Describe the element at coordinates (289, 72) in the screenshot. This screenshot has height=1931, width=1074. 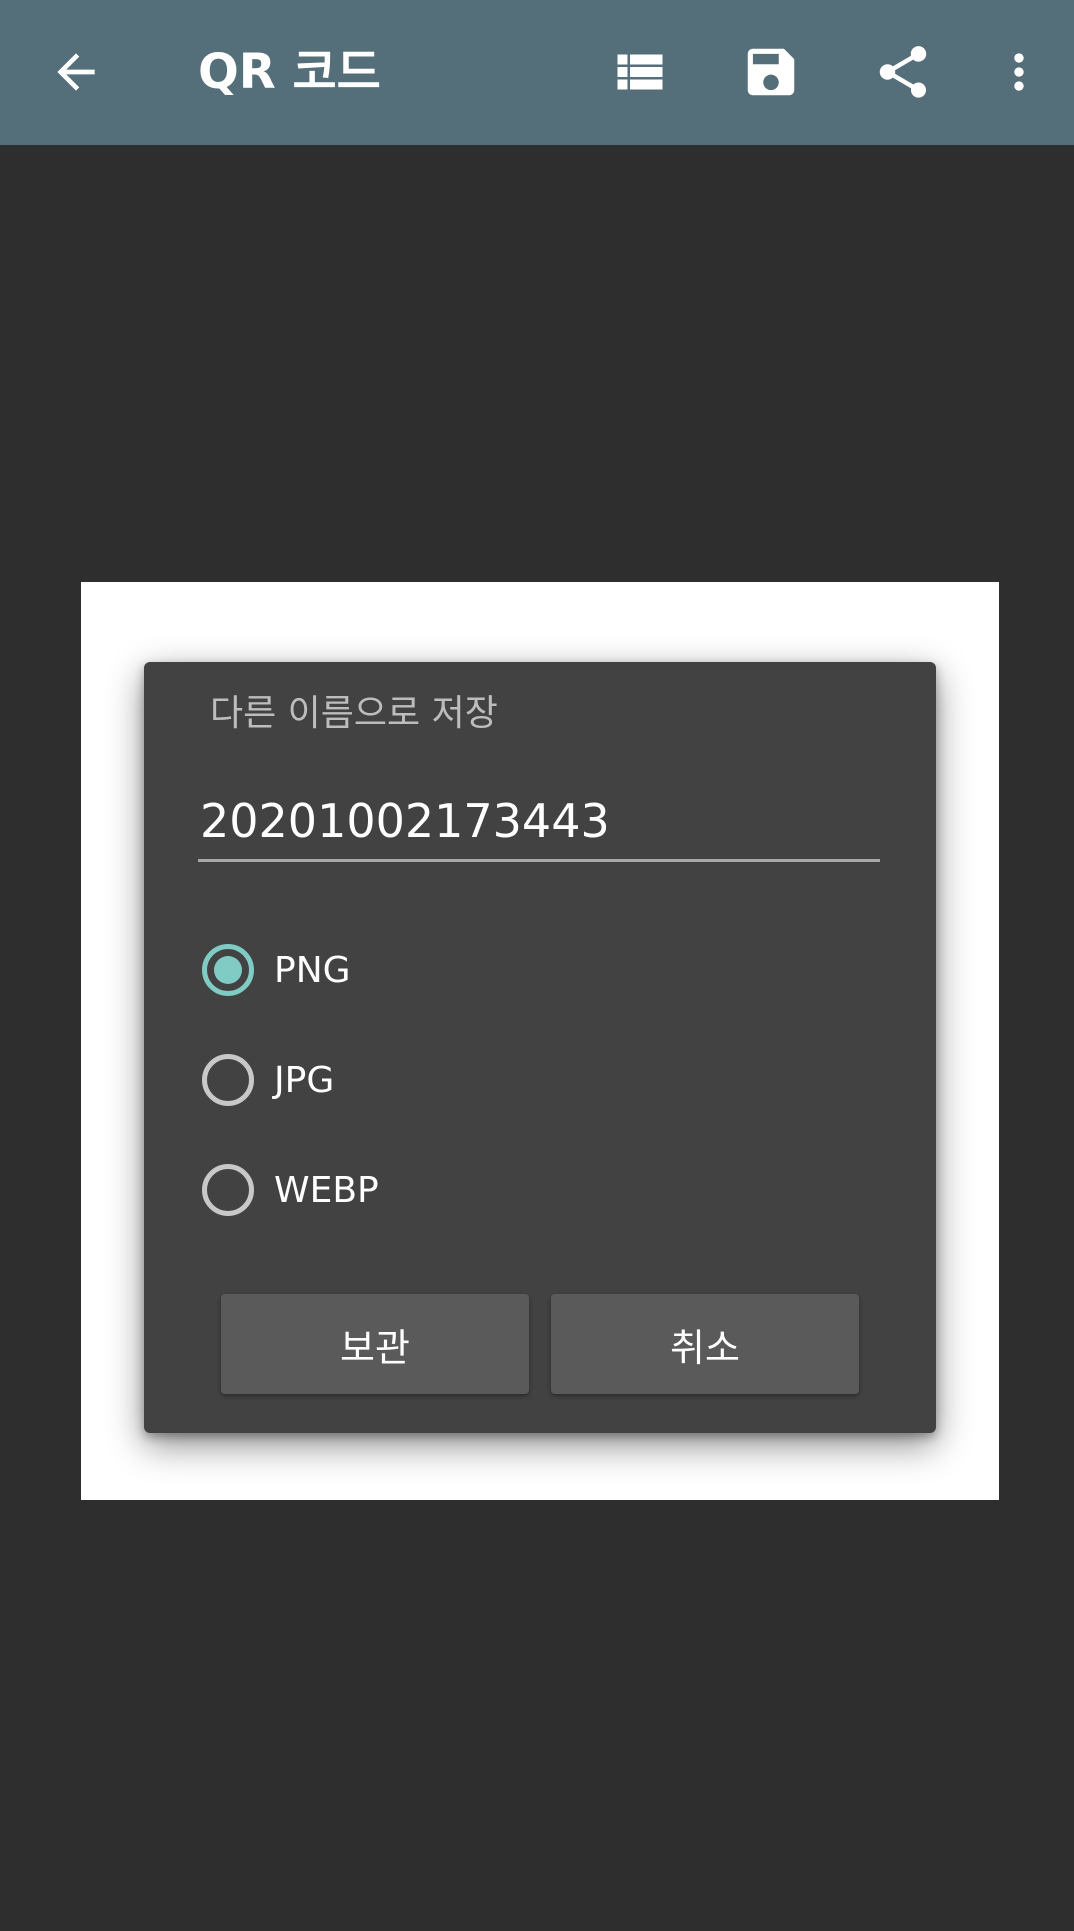
I see `page-title: QR 코드` at that location.